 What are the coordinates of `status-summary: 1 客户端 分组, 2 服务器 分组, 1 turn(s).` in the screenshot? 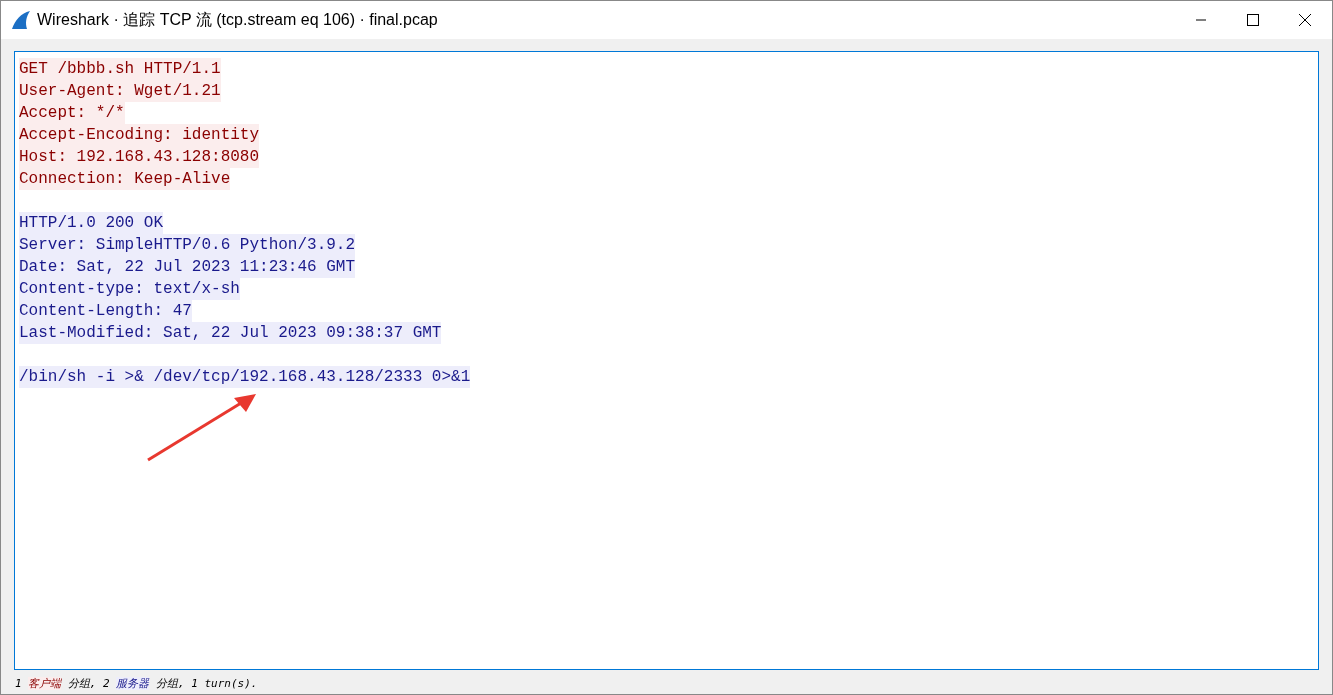 It's located at (136, 683).